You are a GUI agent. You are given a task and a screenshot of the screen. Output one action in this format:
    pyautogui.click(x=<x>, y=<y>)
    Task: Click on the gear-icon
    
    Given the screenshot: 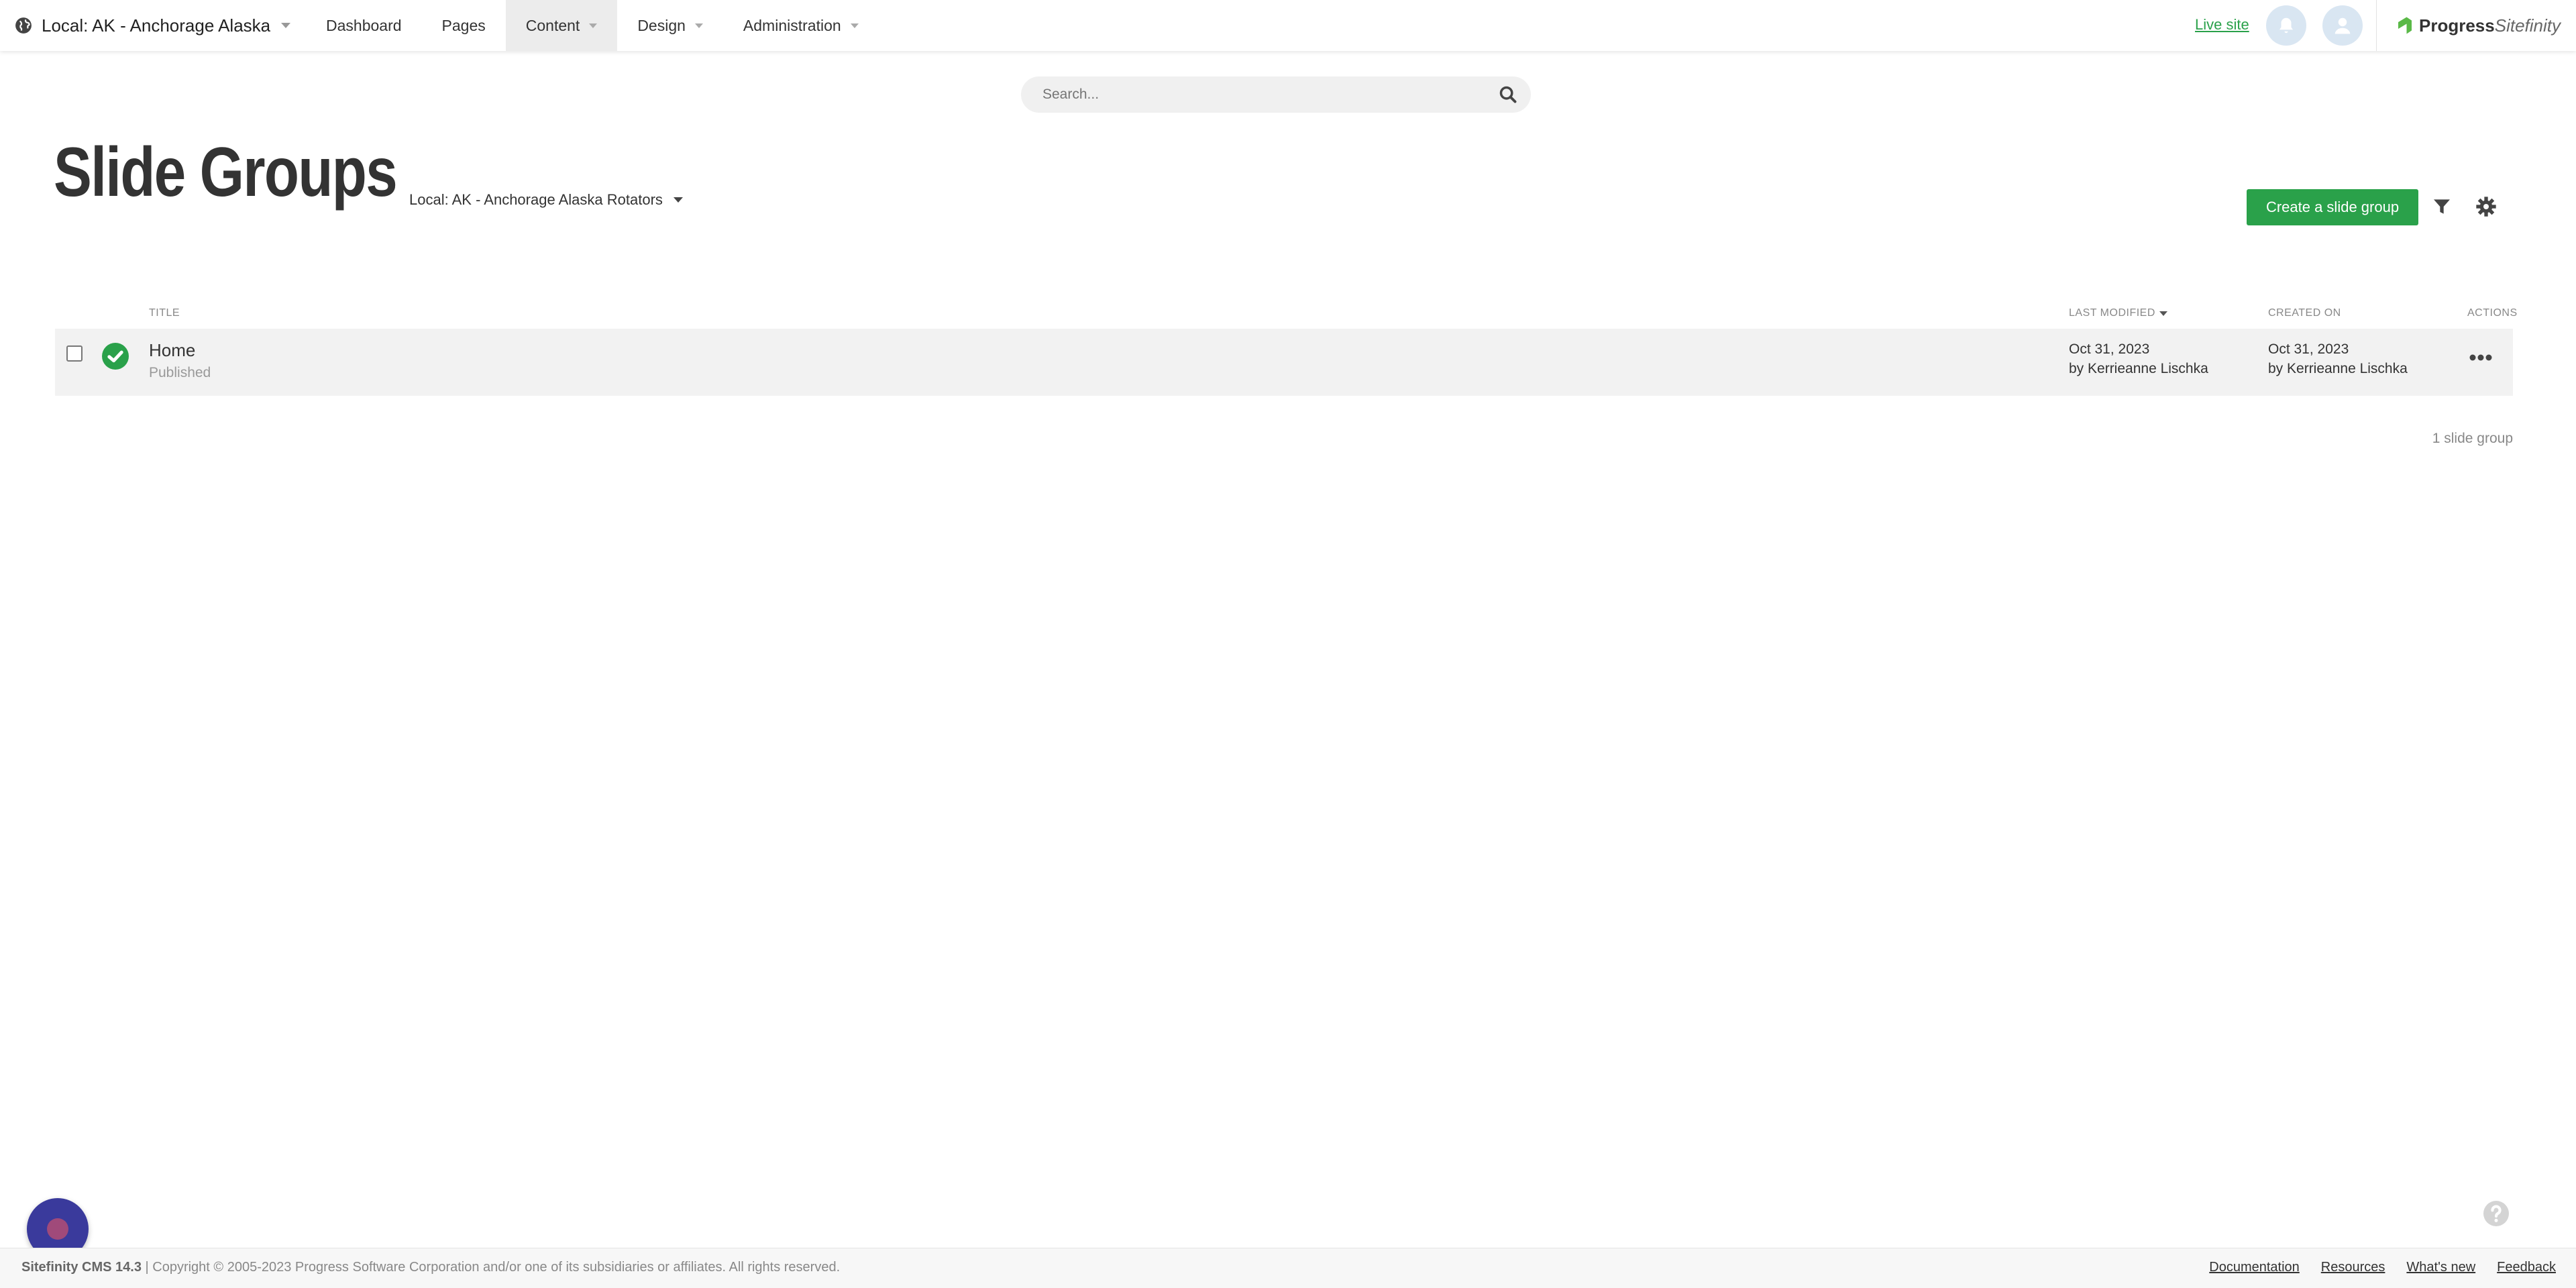 What is the action you would take?
    pyautogui.click(x=2486, y=206)
    